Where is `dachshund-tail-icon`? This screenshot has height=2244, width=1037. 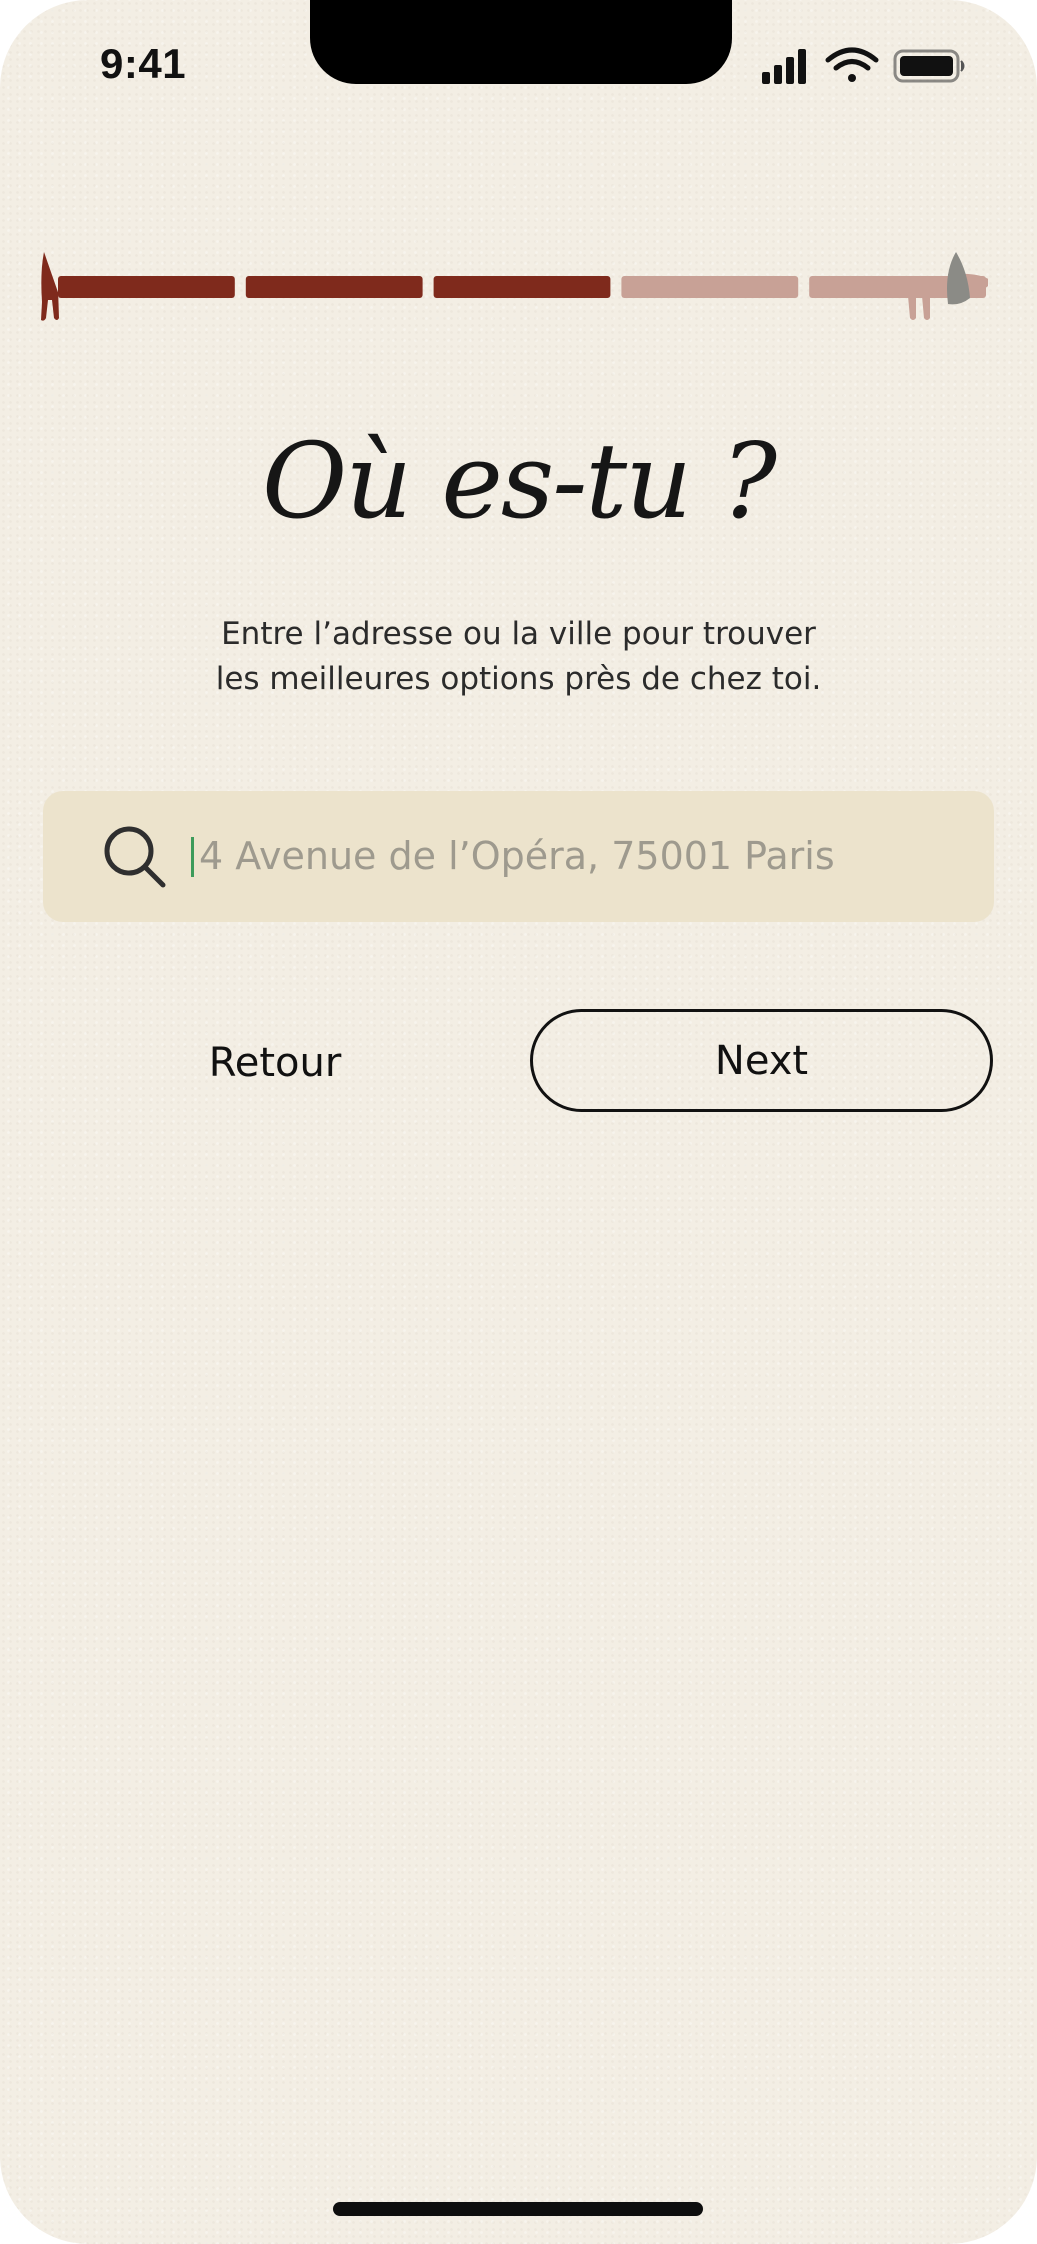 dachshund-tail-icon is located at coordinates (50, 286).